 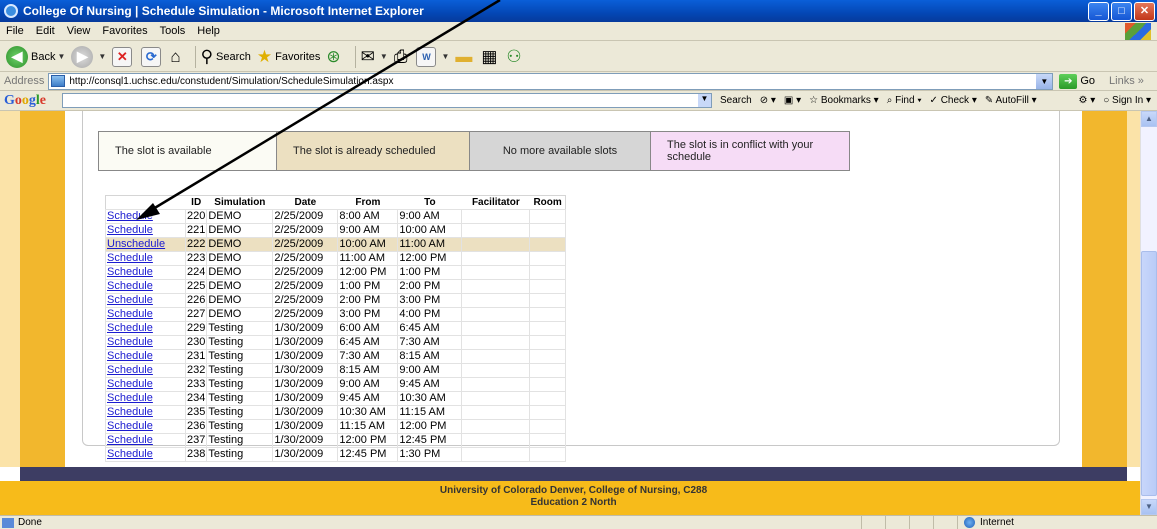 I want to click on sign-in-button: ○ Sign In ▾, so click(x=1127, y=100).